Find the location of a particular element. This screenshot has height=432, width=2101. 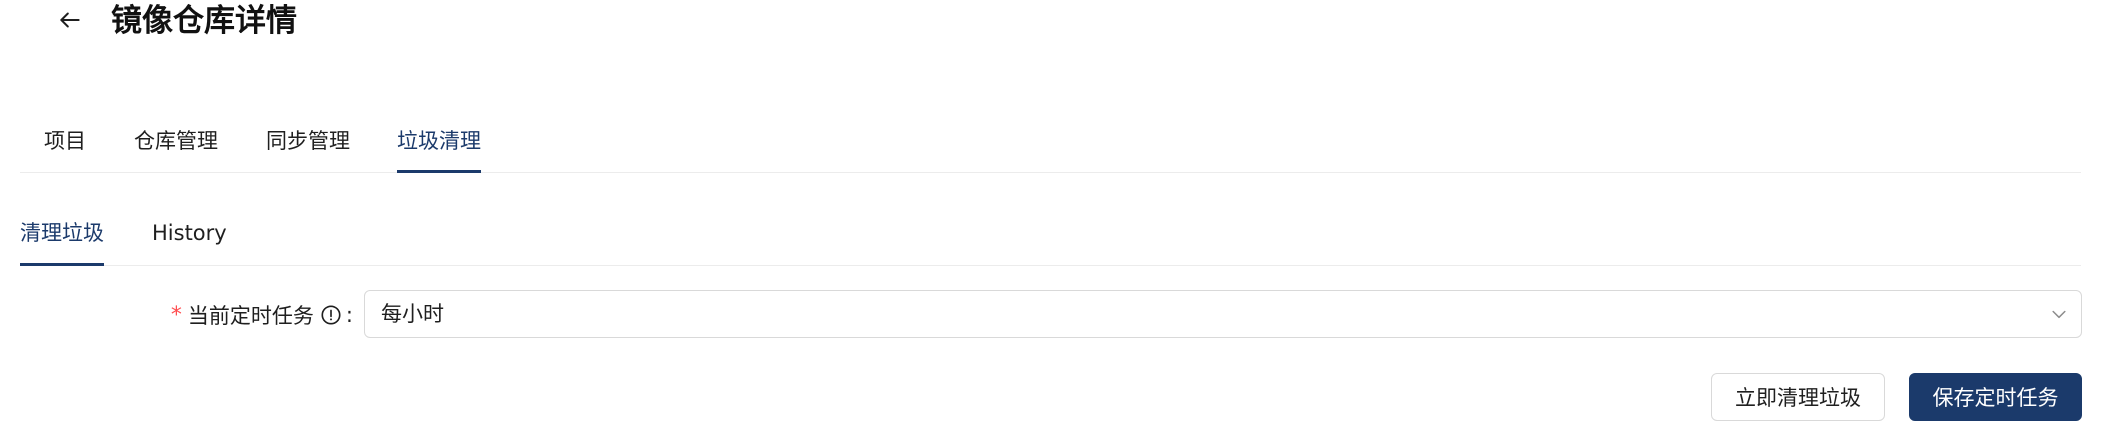

sub-tabs: 清理垃圾 History is located at coordinates (1050, 235).